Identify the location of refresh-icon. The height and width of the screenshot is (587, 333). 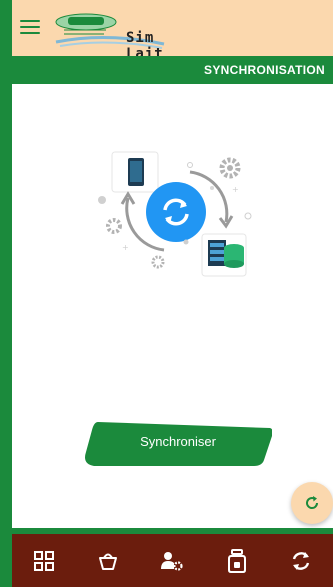
(312, 502).